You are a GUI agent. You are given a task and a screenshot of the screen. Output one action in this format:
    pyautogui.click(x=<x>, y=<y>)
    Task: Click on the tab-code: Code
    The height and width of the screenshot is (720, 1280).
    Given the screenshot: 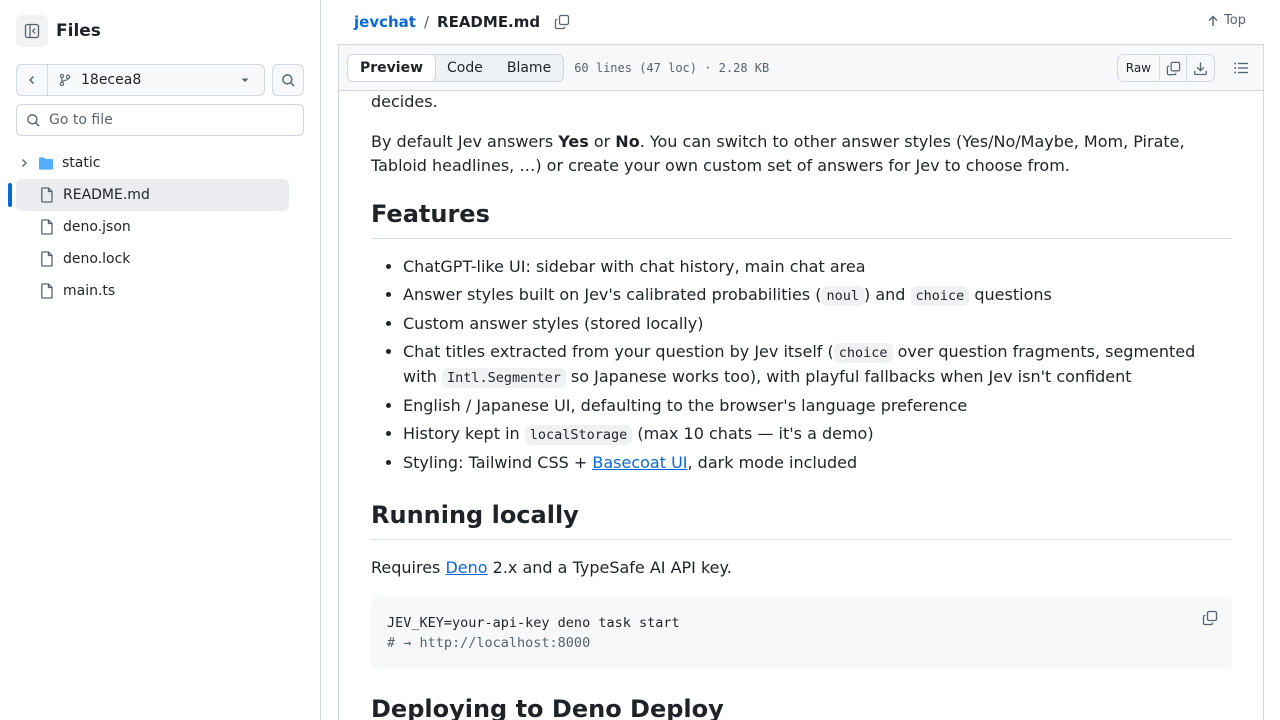 What is the action you would take?
    pyautogui.click(x=465, y=68)
    